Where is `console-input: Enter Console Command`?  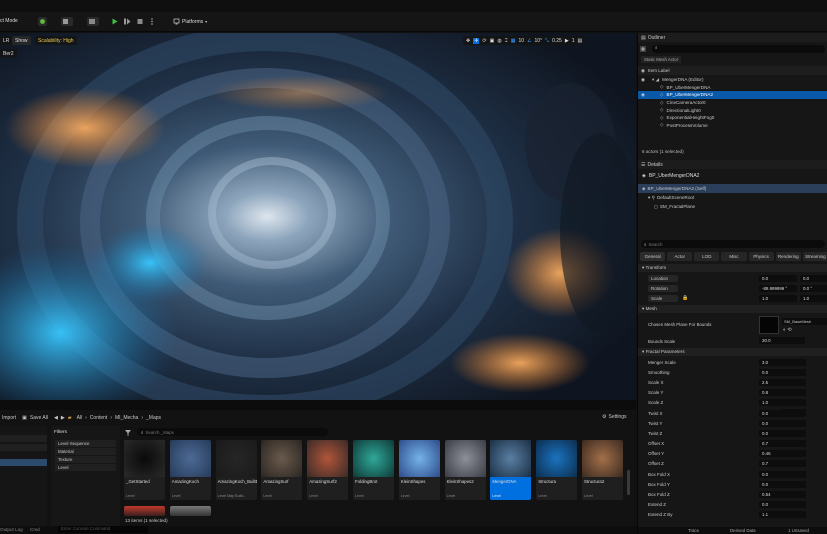
console-input: Enter Console Command is located at coordinates (103, 529).